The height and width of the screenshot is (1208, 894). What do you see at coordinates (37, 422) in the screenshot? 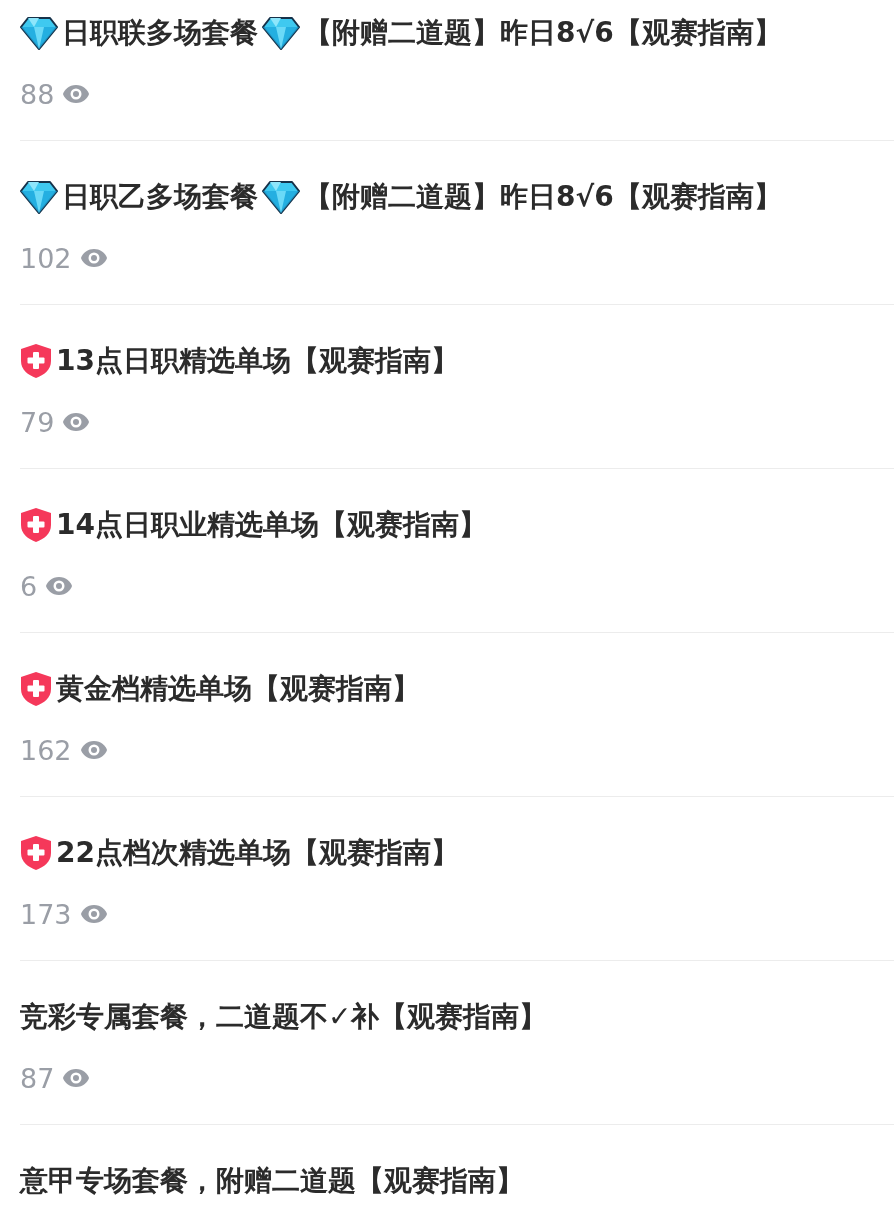
I see `view-count: 79` at bounding box center [37, 422].